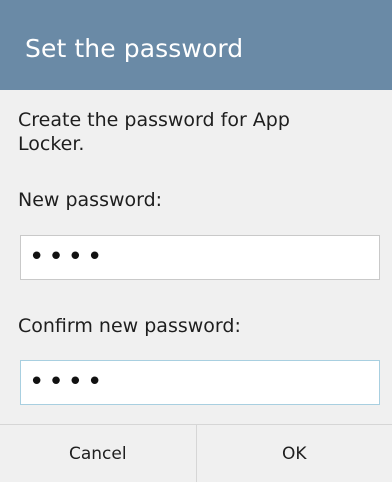  Describe the element at coordinates (200, 382) in the screenshot. I see `confirm-password-field: ••••` at that location.